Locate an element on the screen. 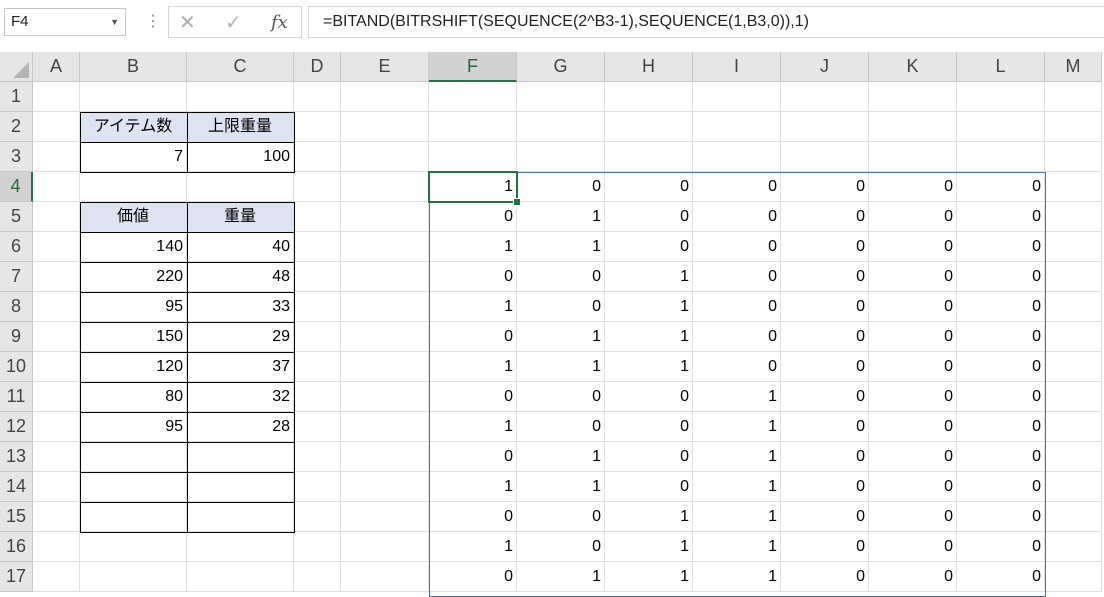 Image resolution: width=1104 pixels, height=597 pixels. items-value-cell: 28 is located at coordinates (240, 427).